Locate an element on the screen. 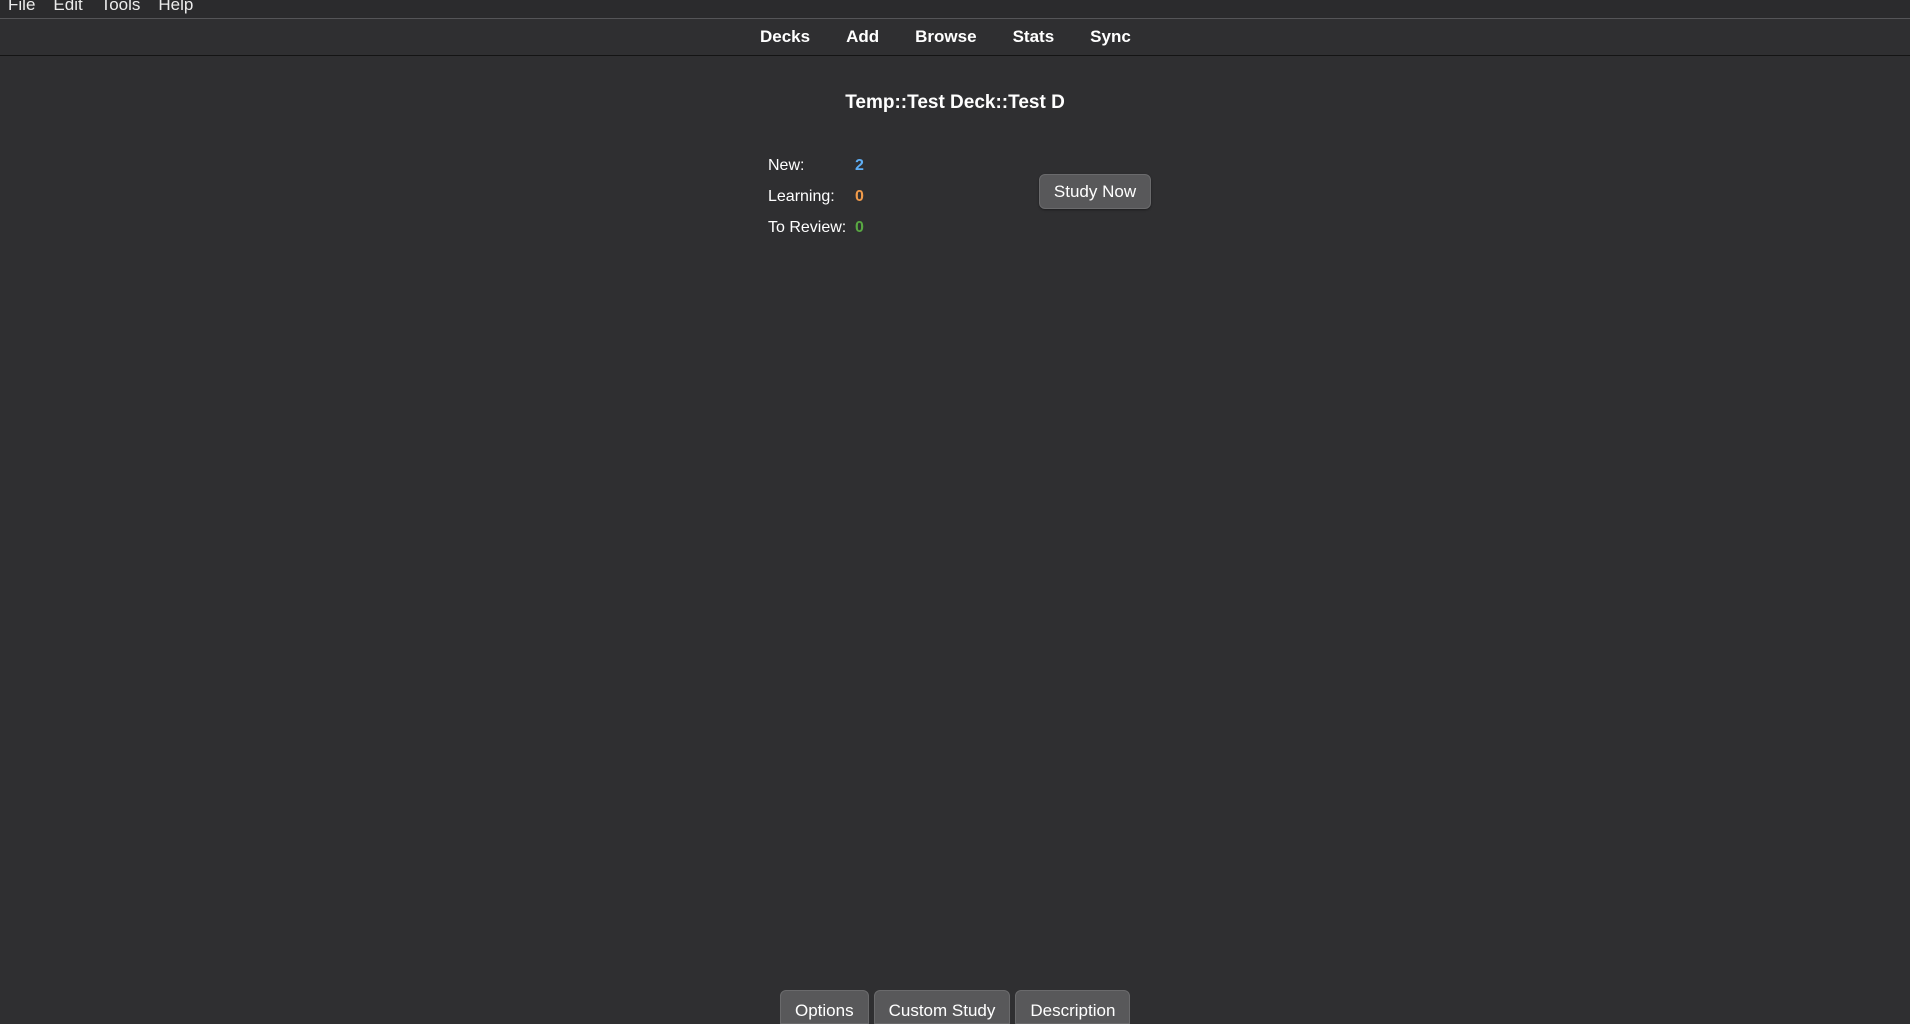 Image resolution: width=1910 pixels, height=1024 pixels. description-button: Description is located at coordinates (1073, 1007).